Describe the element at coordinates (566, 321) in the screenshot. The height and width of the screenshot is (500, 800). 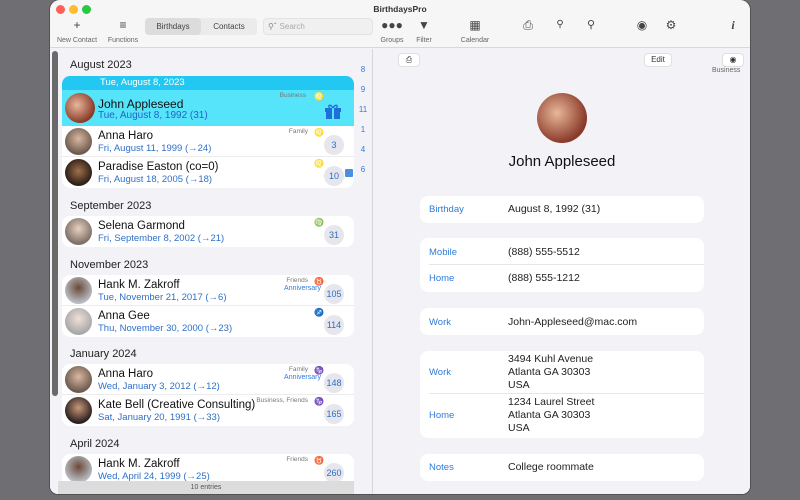
I see `email-row: Work John-Appleseed@mac.com` at that location.